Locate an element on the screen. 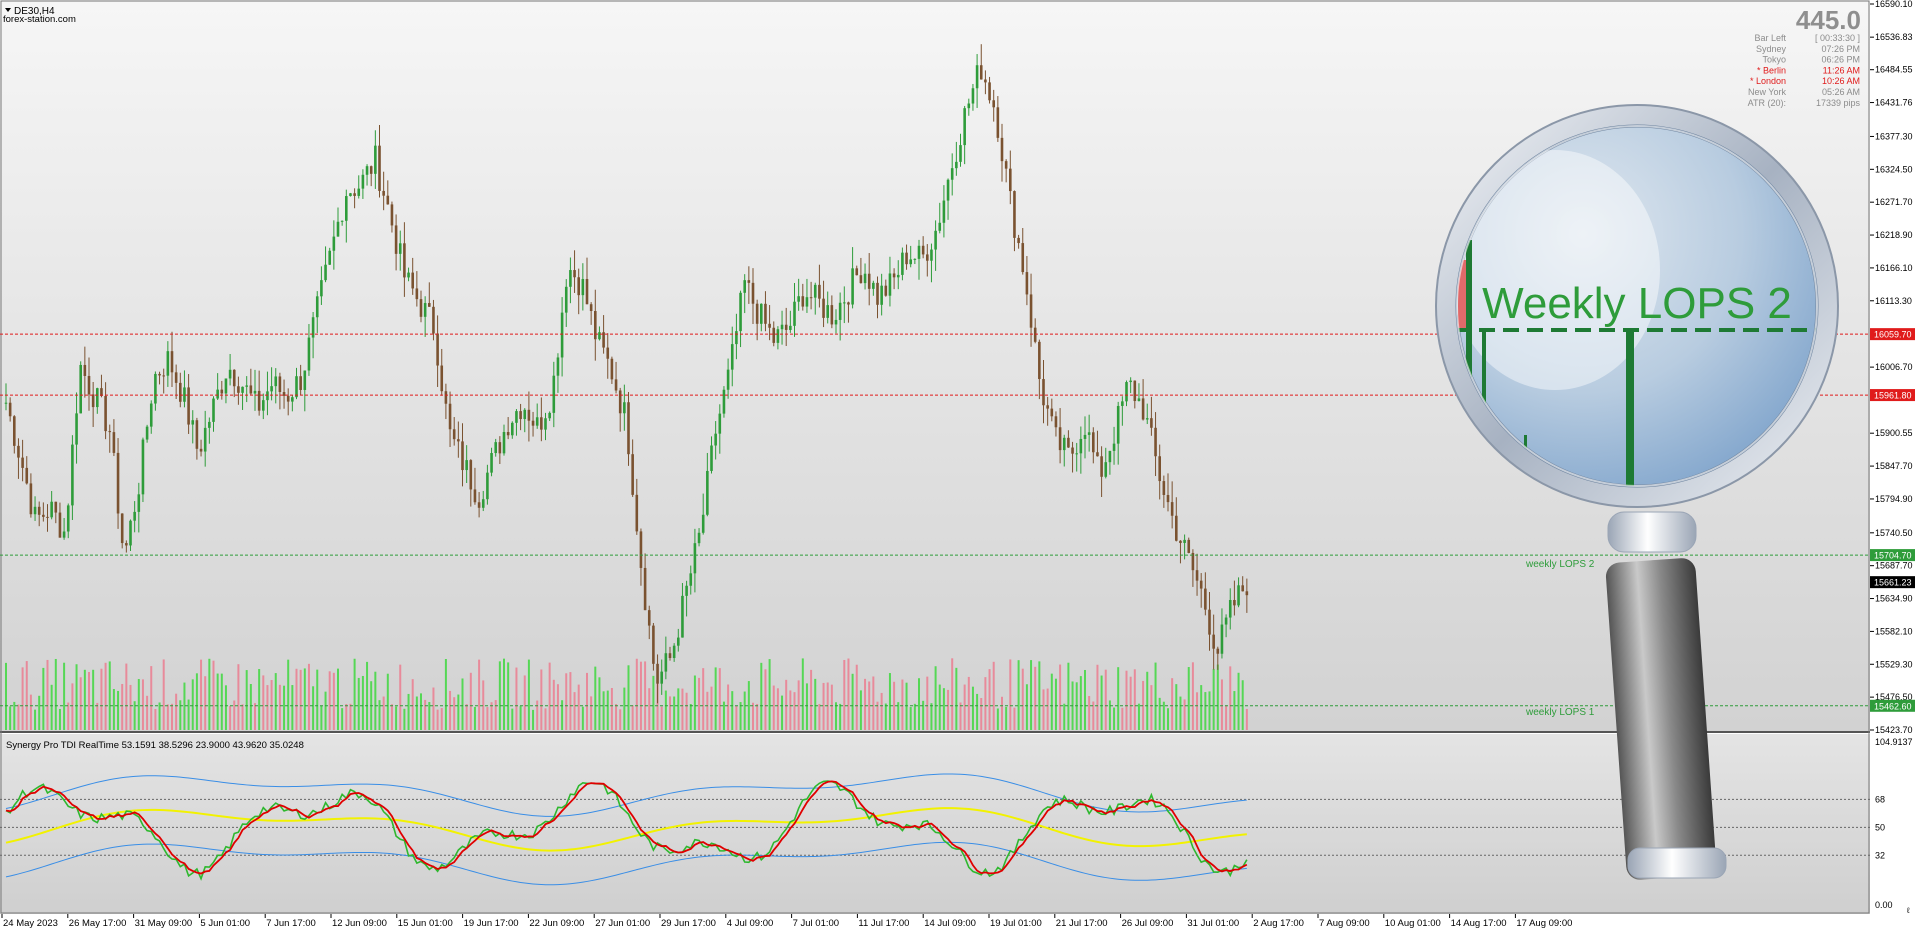 The width and height of the screenshot is (1916, 933). magnifier-handle-cap is located at coordinates (1677, 863).